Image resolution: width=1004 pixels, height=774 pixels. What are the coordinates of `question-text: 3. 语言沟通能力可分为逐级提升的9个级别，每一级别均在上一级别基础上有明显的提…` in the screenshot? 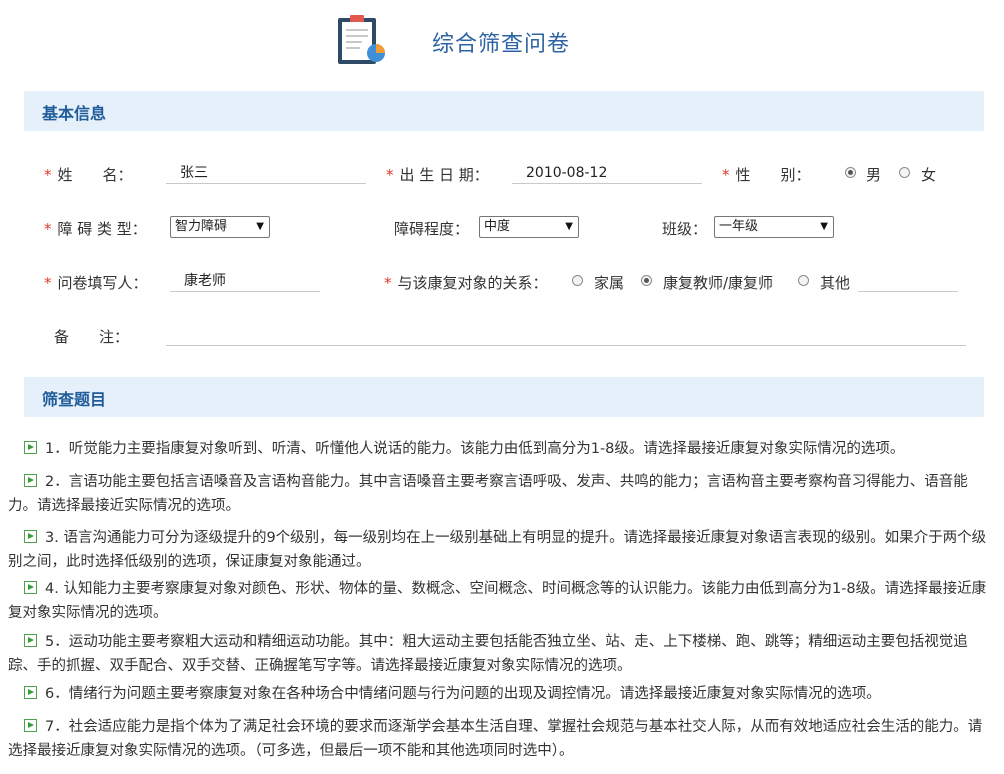 It's located at (497, 550).